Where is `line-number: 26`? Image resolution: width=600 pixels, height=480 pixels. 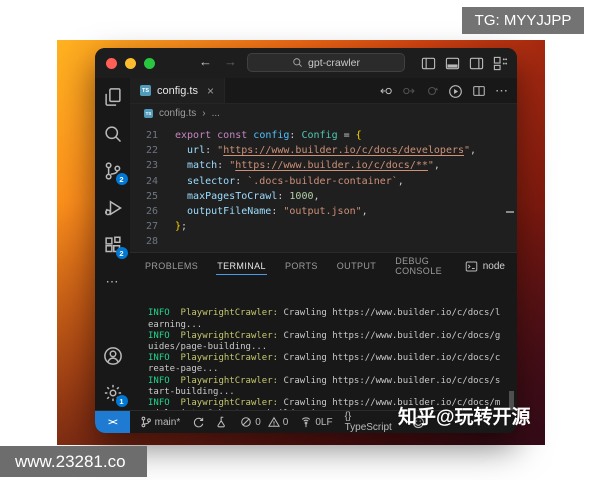 line-number: 26 is located at coordinates (151, 212).